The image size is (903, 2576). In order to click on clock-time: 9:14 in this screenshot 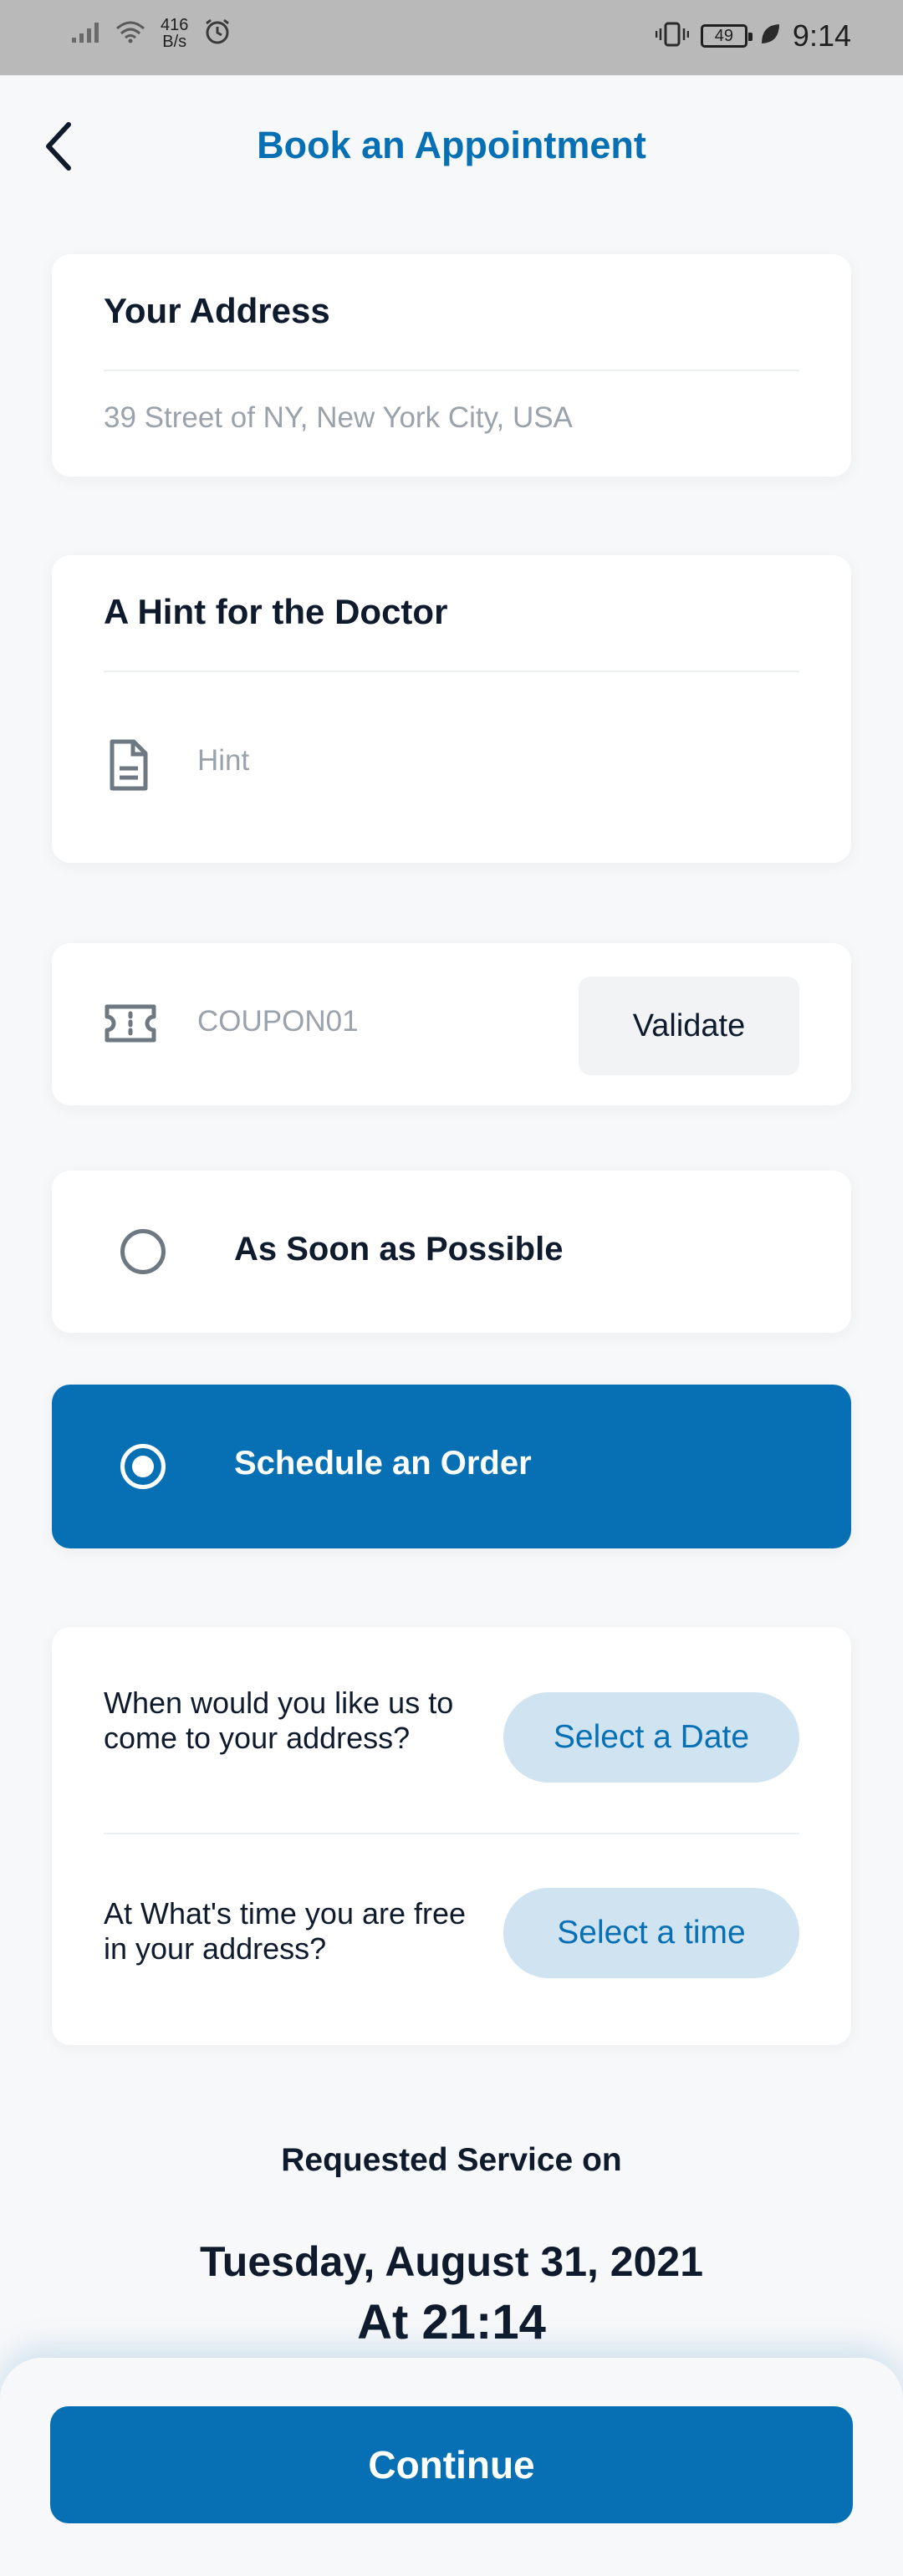, I will do `click(822, 36)`.